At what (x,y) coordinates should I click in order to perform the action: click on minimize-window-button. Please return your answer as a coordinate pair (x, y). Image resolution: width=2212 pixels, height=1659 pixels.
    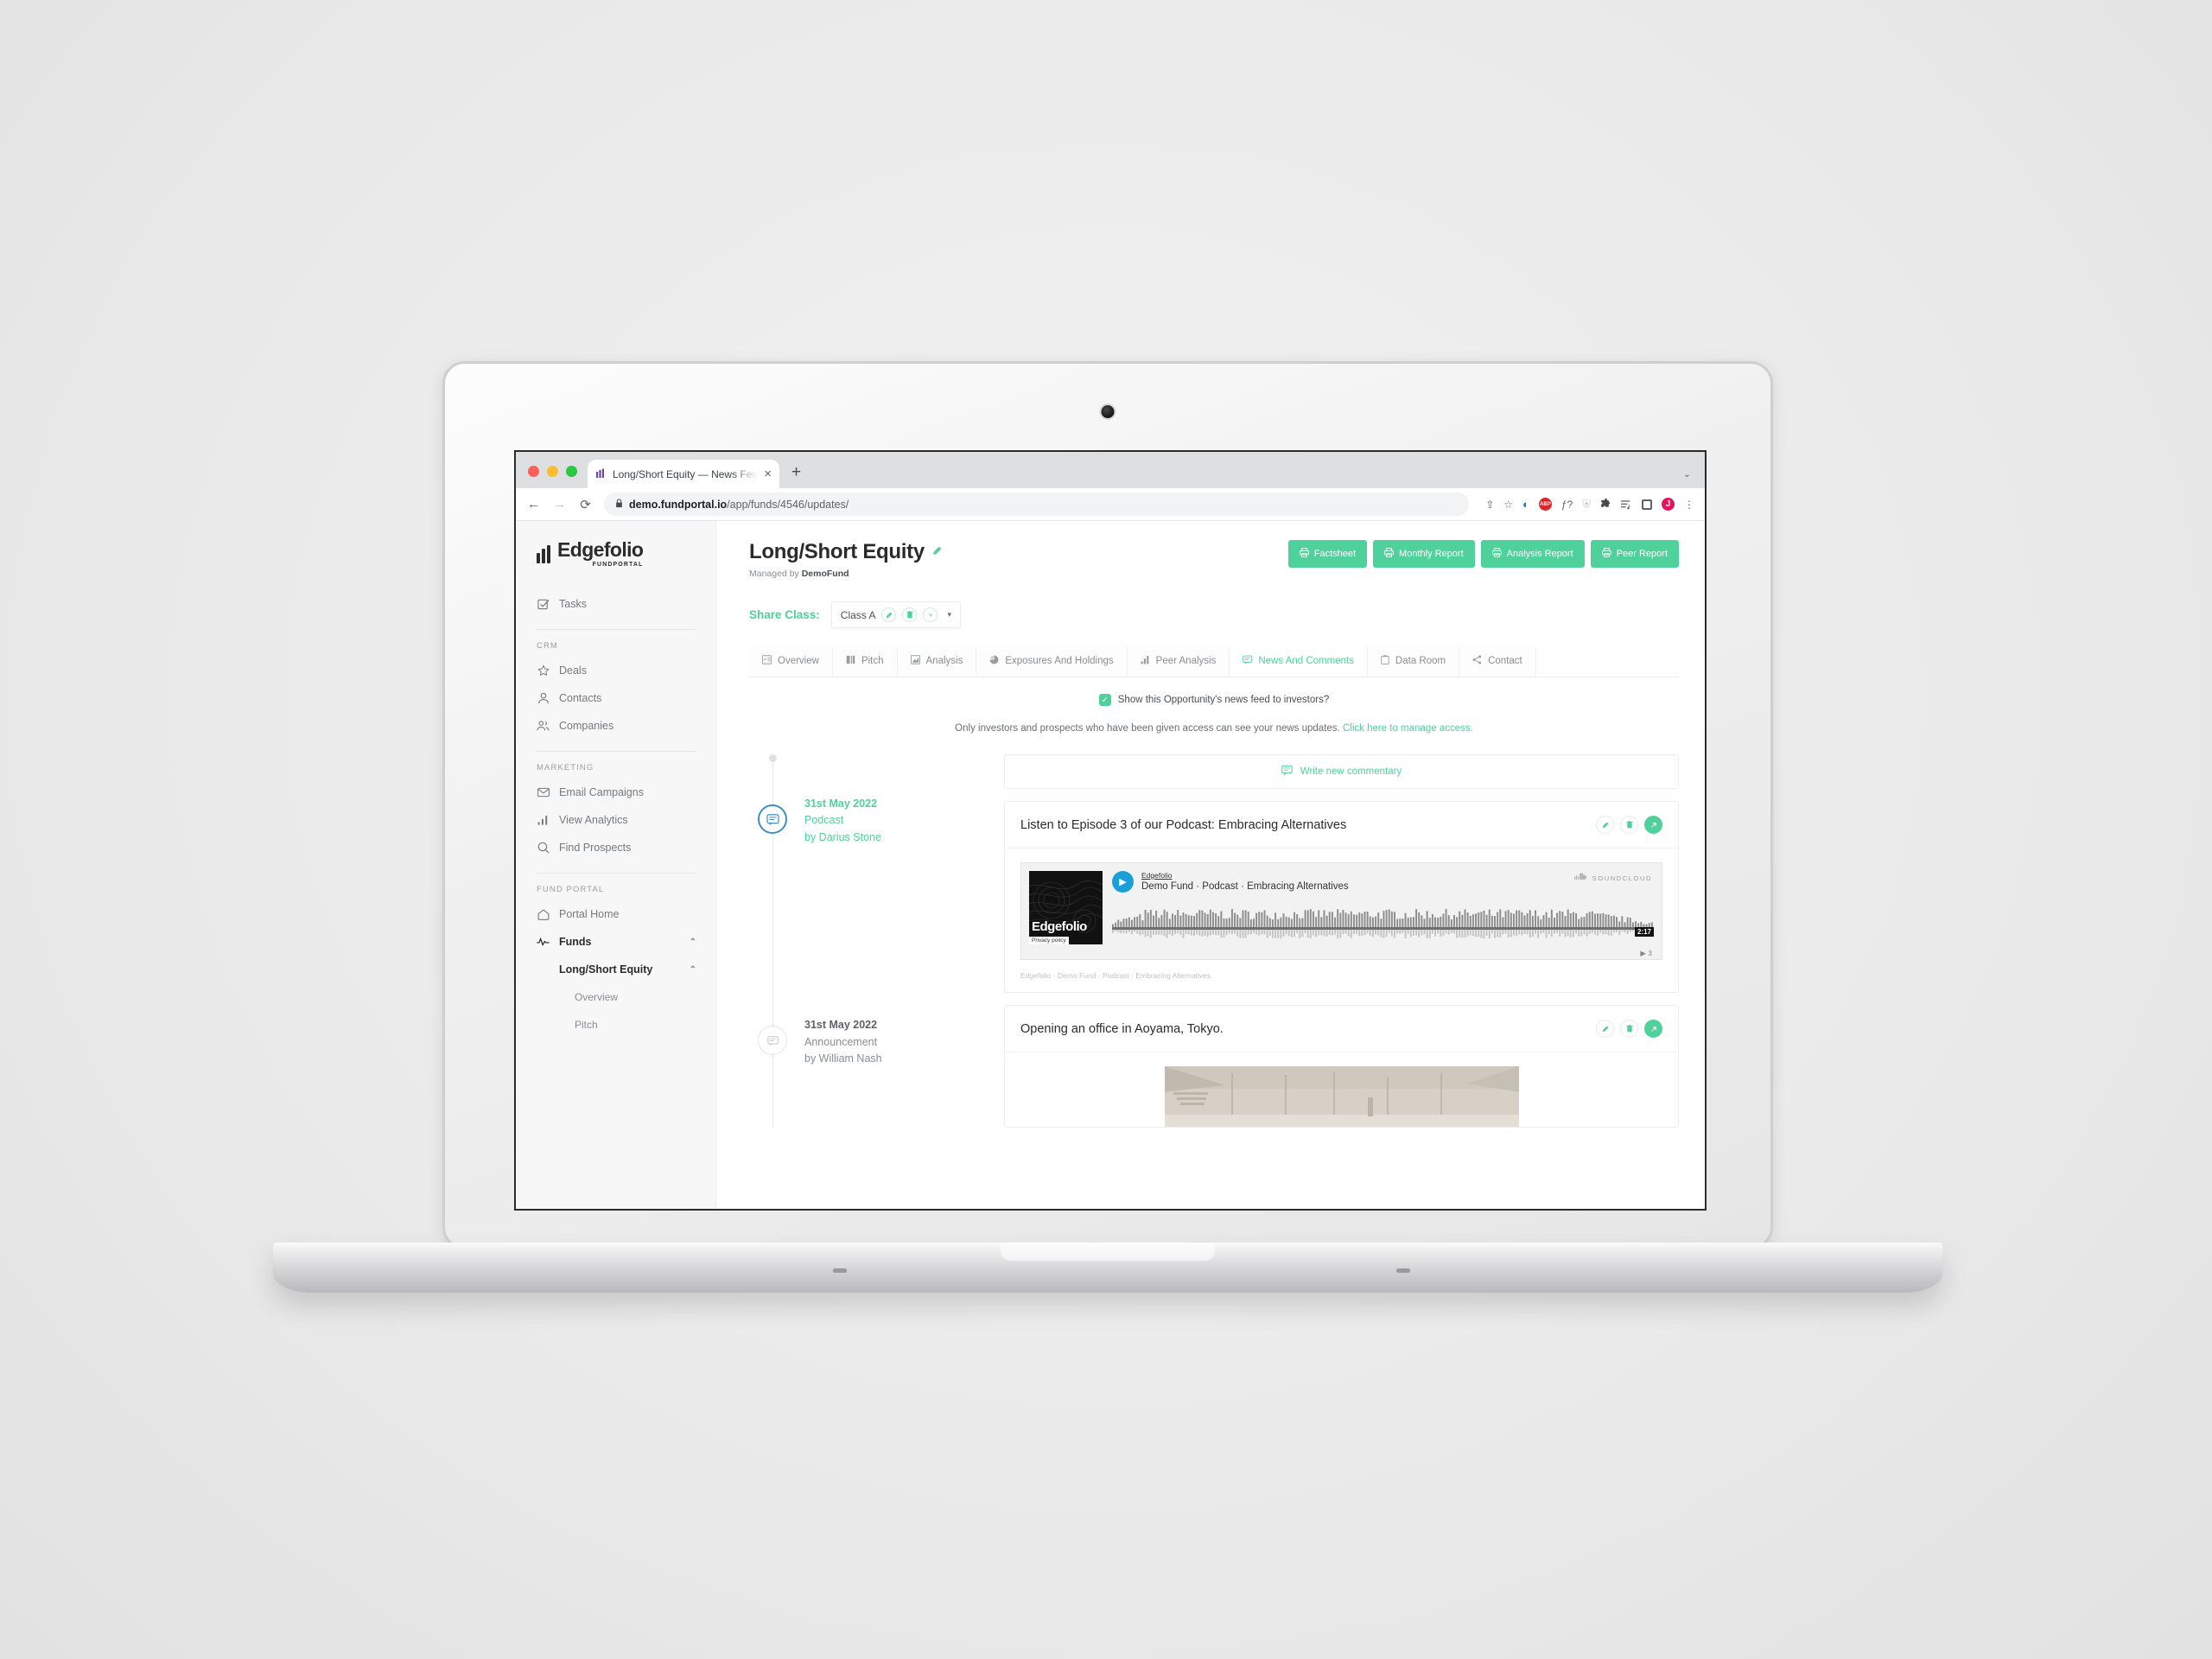
    Looking at the image, I should click on (552, 471).